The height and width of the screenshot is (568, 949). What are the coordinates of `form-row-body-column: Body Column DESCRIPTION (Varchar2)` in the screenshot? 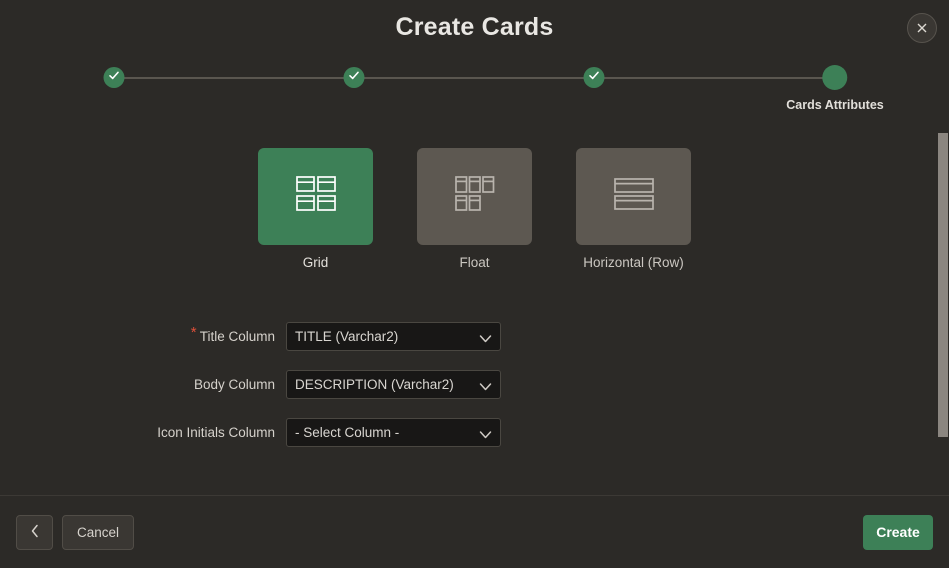 It's located at (474, 384).